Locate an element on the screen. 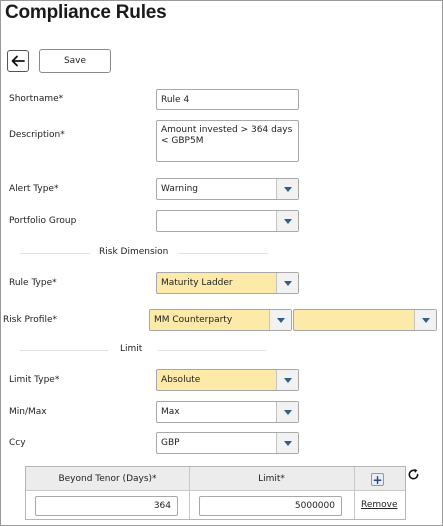 This screenshot has height=526, width=443. limit-input: 5000000 is located at coordinates (270, 506).